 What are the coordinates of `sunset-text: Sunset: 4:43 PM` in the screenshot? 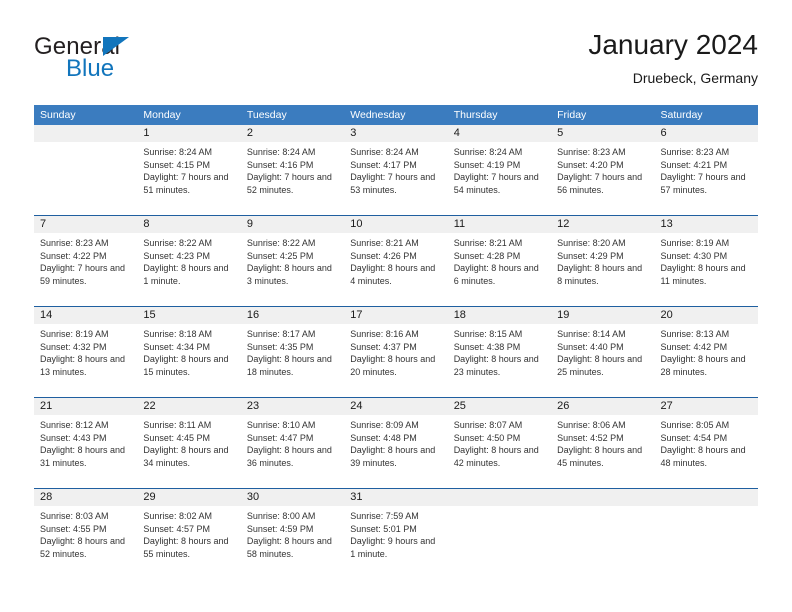 It's located at (73, 437).